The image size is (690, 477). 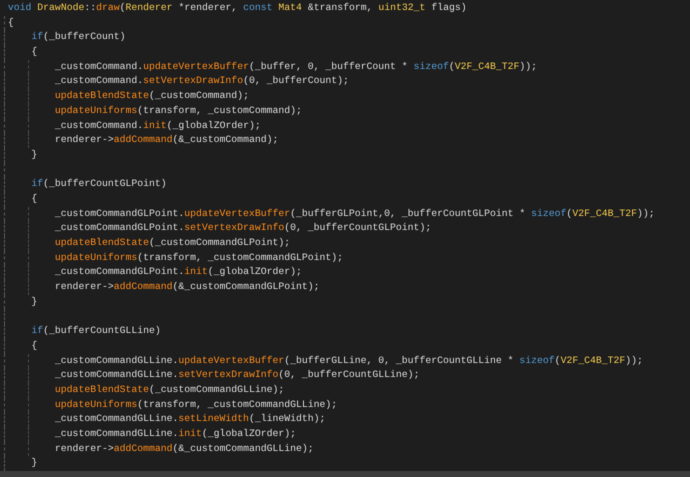 What do you see at coordinates (151, 96) in the screenshot?
I see `code-line: updateBlendState(_customCommand);` at bounding box center [151, 96].